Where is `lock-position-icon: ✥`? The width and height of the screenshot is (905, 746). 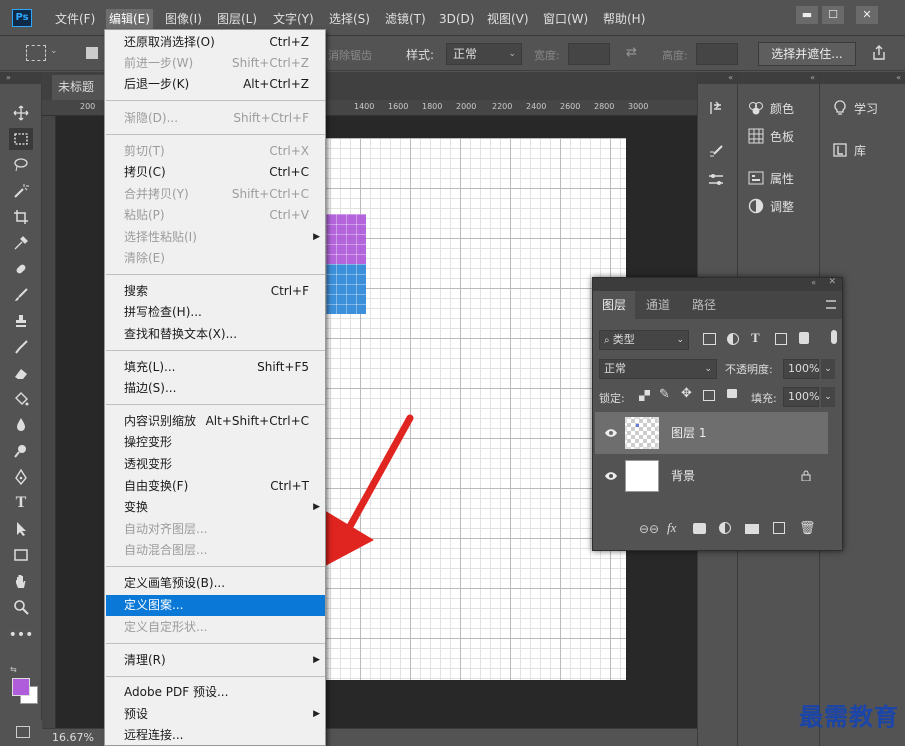 lock-position-icon: ✥ is located at coordinates (686, 393).